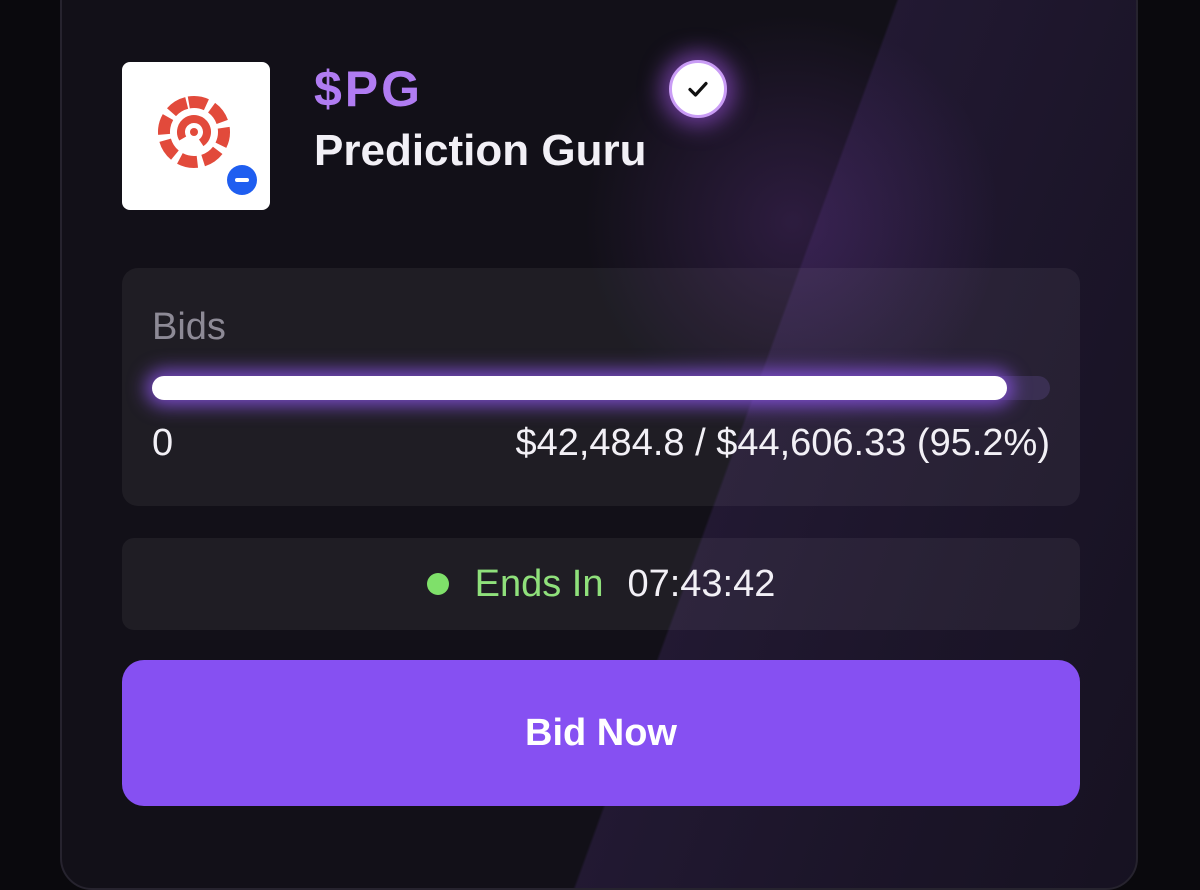  I want to click on ends-in-label: Ends In, so click(539, 583).